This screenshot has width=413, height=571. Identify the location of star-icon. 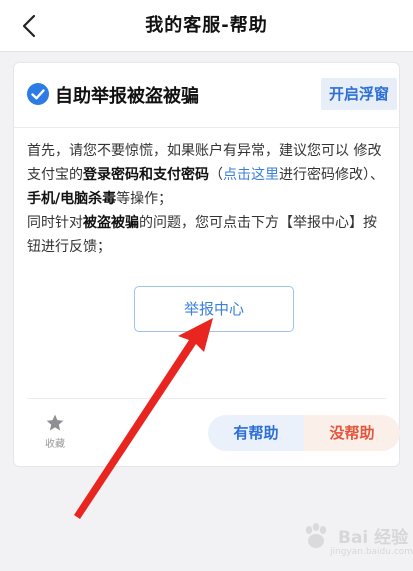
(55, 423).